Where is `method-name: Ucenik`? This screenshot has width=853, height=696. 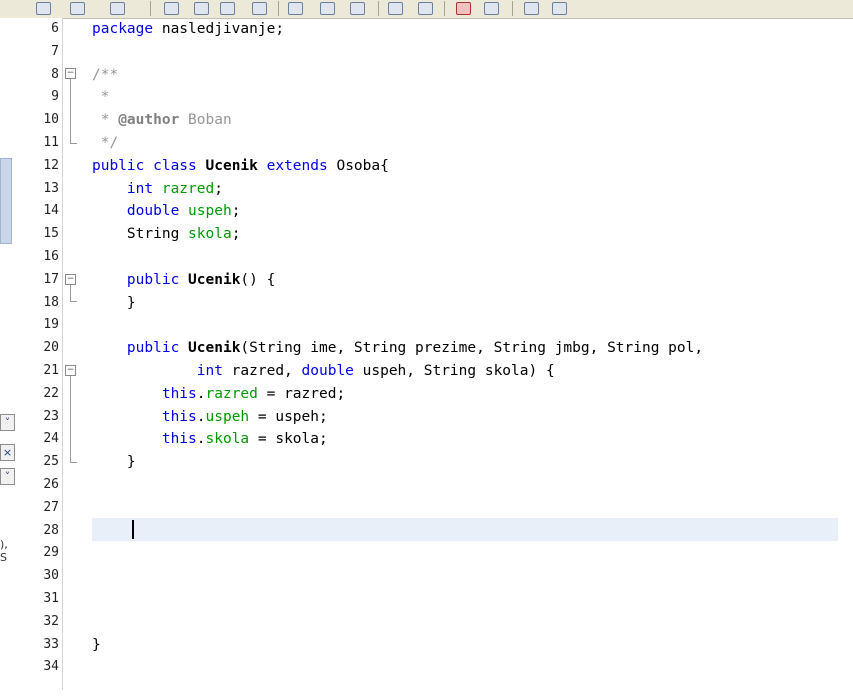 method-name: Ucenik is located at coordinates (210, 348).